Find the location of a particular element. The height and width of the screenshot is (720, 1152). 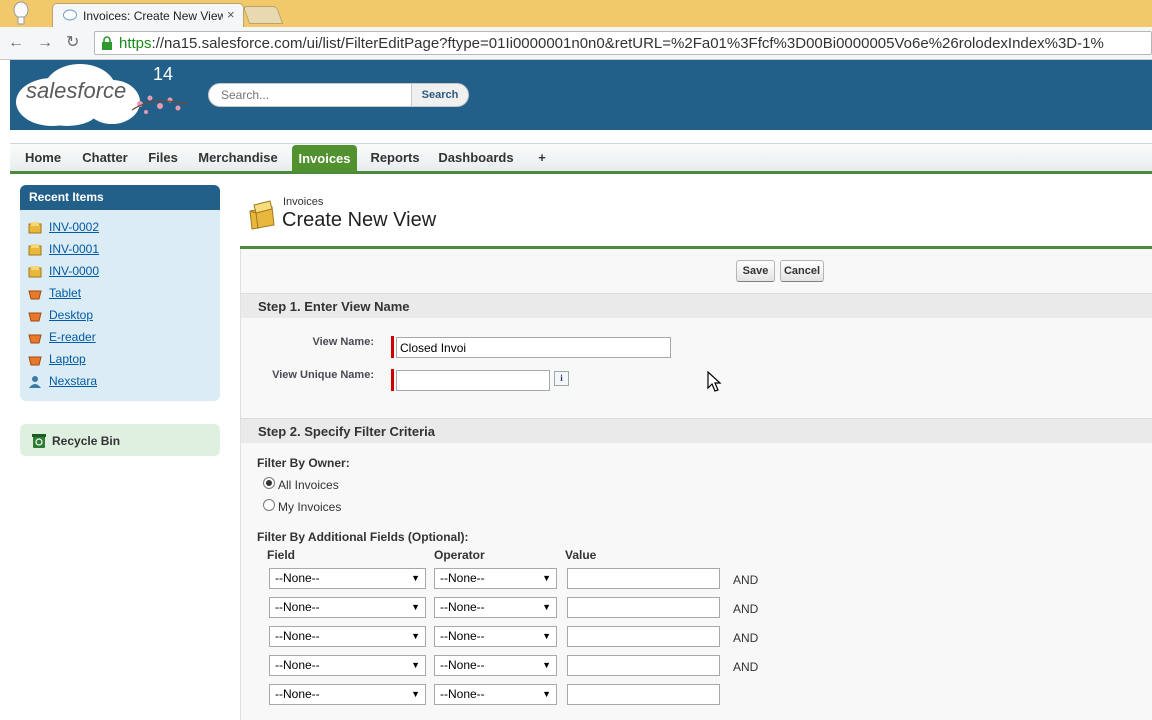

browser-tab-bar: Invoices: Create New View × is located at coordinates (576, 13).